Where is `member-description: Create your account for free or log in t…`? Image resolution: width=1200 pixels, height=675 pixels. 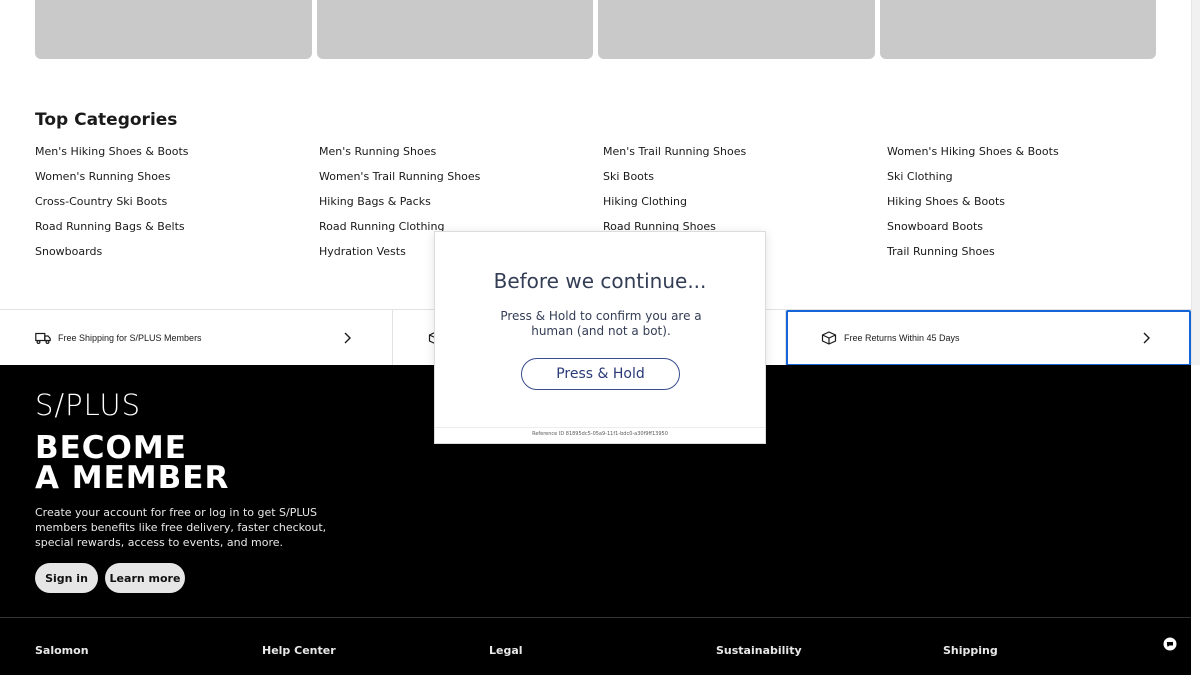 member-description: Create your account for free or log in t… is located at coordinates (181, 527).